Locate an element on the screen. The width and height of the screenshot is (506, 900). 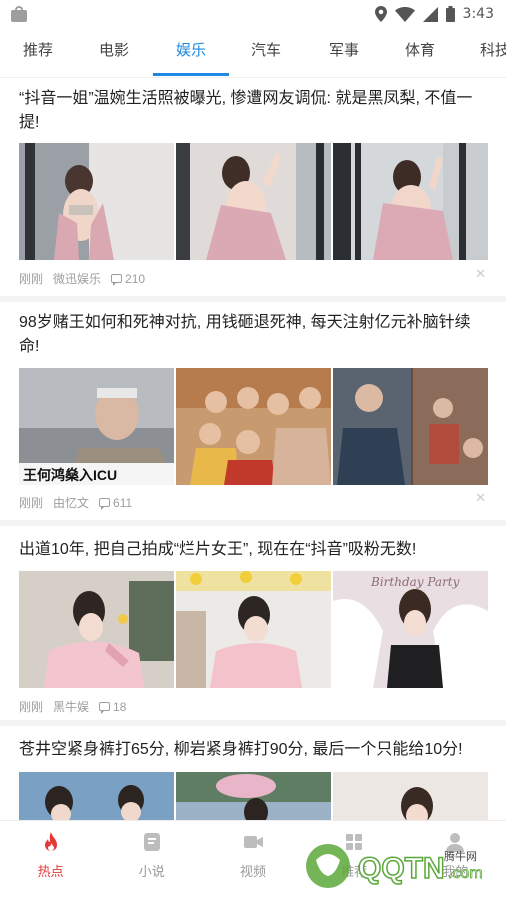
article-title: 98岁赌王如何和死神对抗, 用钱砸退死神, 每天注射亿元补脑针续命! is located at coordinates (254, 335).